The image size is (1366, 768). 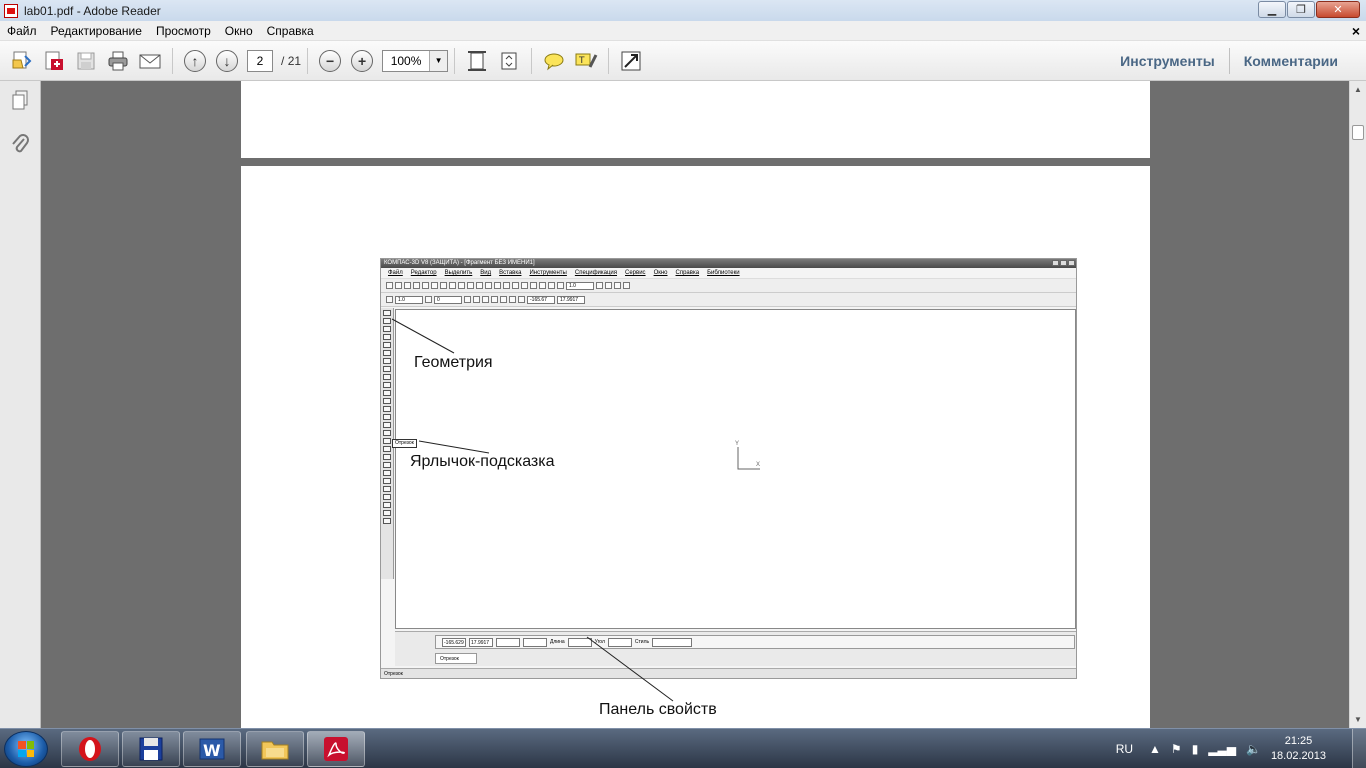 I want to click on network-signal-icon: ▂▃▅, so click(x=1222, y=749).